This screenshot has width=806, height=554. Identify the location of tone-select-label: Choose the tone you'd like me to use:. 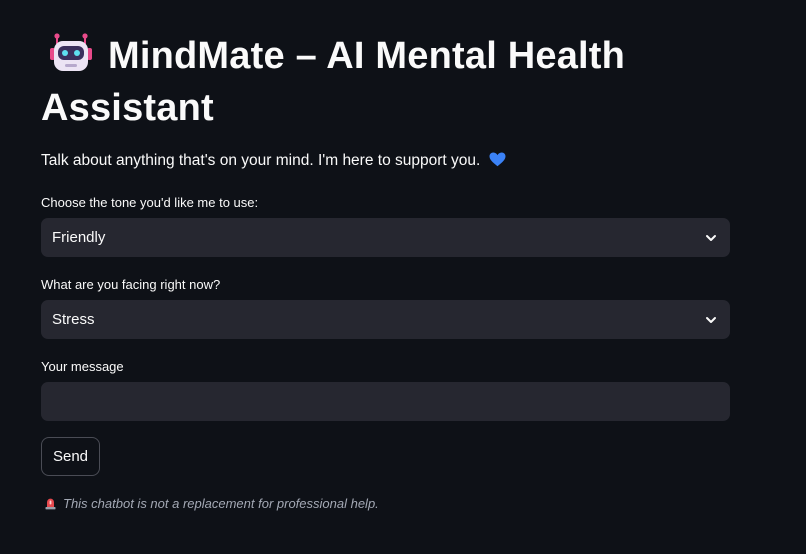
(150, 202).